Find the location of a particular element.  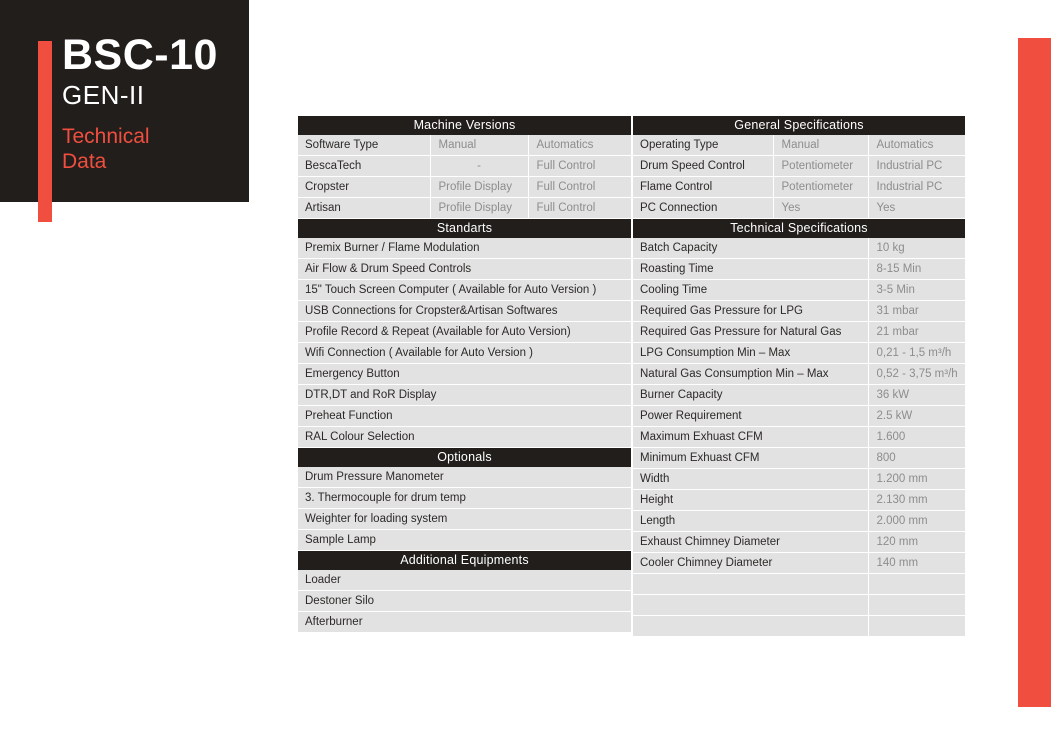

row-label: Artisan is located at coordinates (364, 208).